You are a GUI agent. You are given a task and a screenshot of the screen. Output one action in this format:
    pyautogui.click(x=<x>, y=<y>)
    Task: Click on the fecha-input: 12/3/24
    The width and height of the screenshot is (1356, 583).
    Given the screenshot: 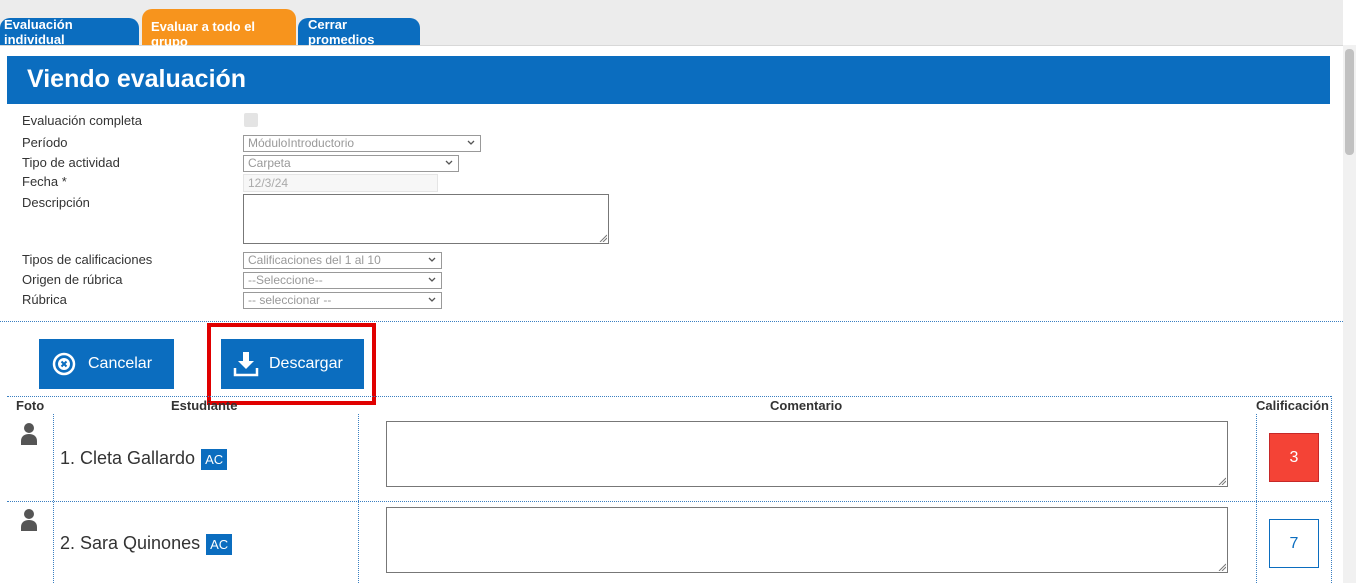 What is the action you would take?
    pyautogui.click(x=340, y=183)
    